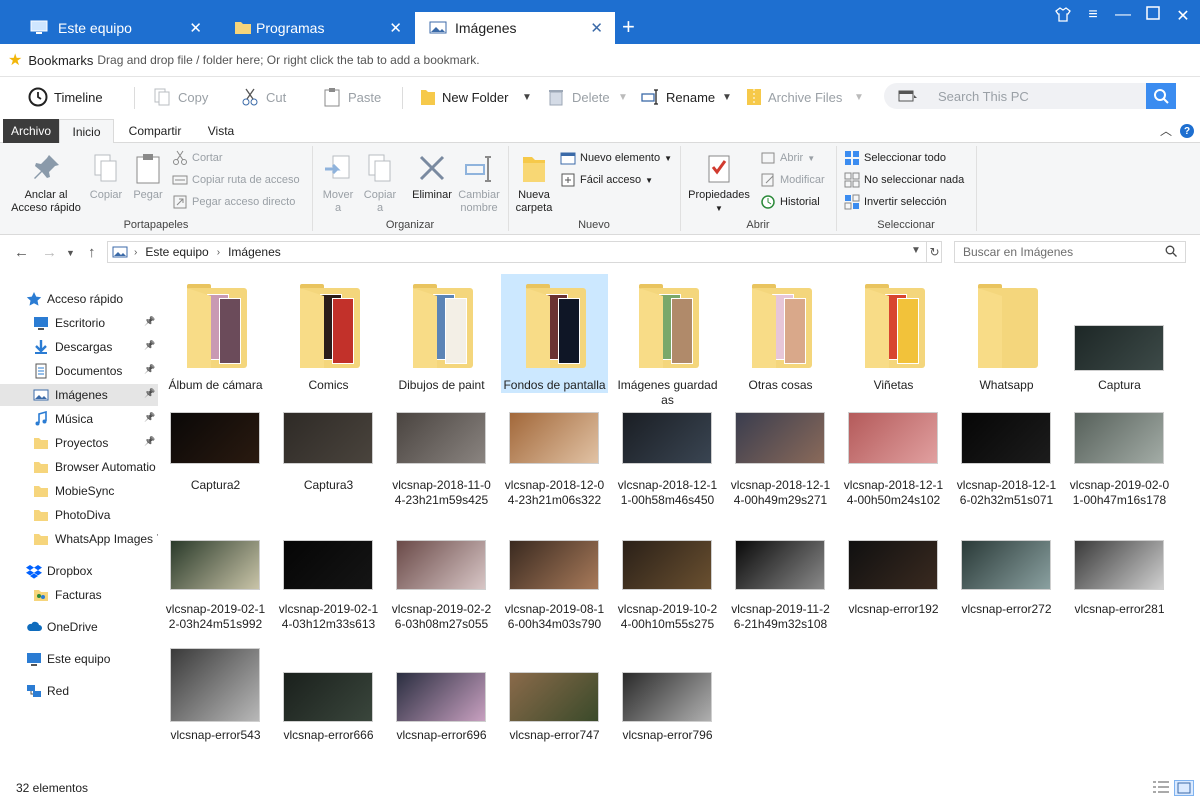  I want to click on image-item: vlcsnap-error796, so click(667, 693).